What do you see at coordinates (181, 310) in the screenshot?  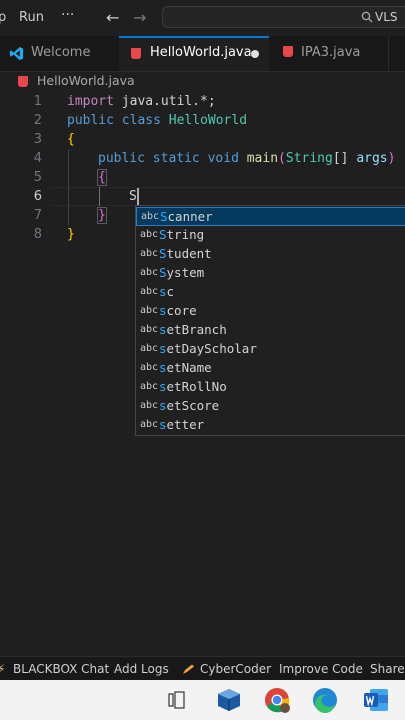 I see `suggestion-rest: core` at bounding box center [181, 310].